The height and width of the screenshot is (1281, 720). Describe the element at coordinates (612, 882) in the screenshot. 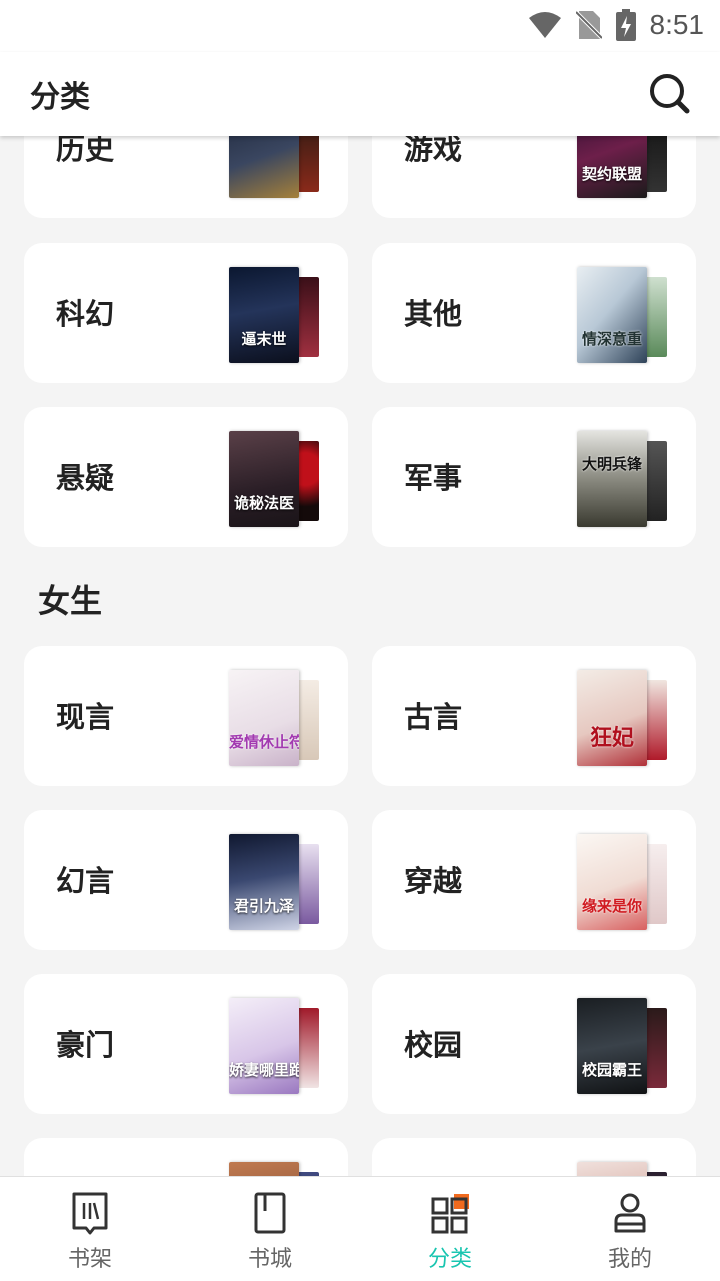

I see `book-cover: 缘来是你` at that location.